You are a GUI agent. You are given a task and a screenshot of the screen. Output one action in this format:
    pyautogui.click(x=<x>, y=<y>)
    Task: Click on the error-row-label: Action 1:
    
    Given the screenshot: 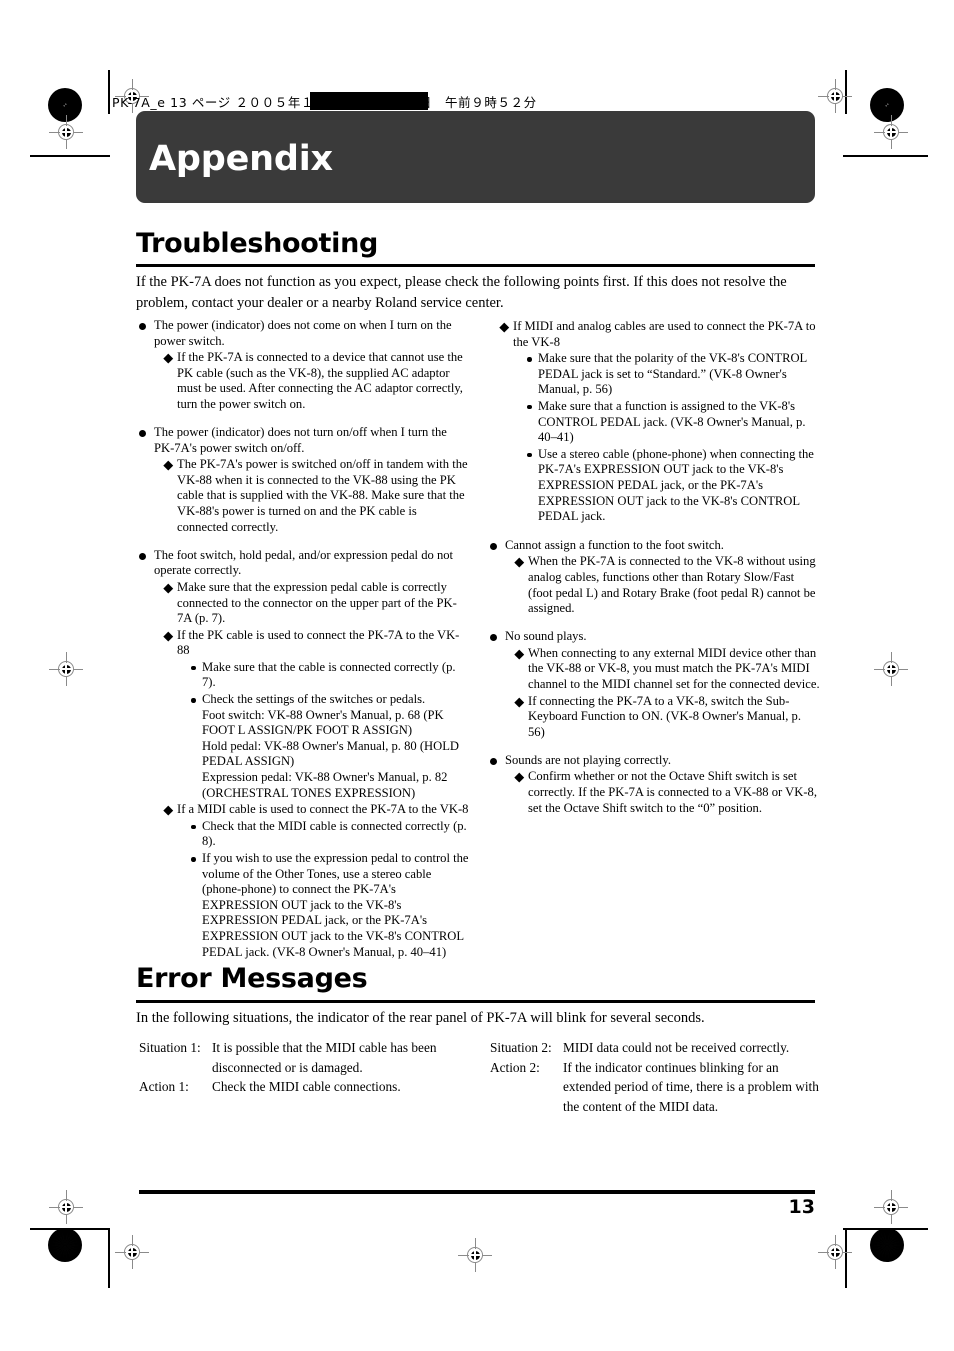 What is the action you would take?
    pyautogui.click(x=164, y=1086)
    